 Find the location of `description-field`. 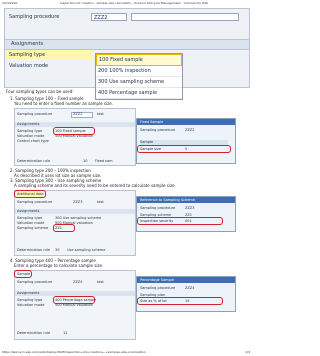

description-field is located at coordinates (185, 17).